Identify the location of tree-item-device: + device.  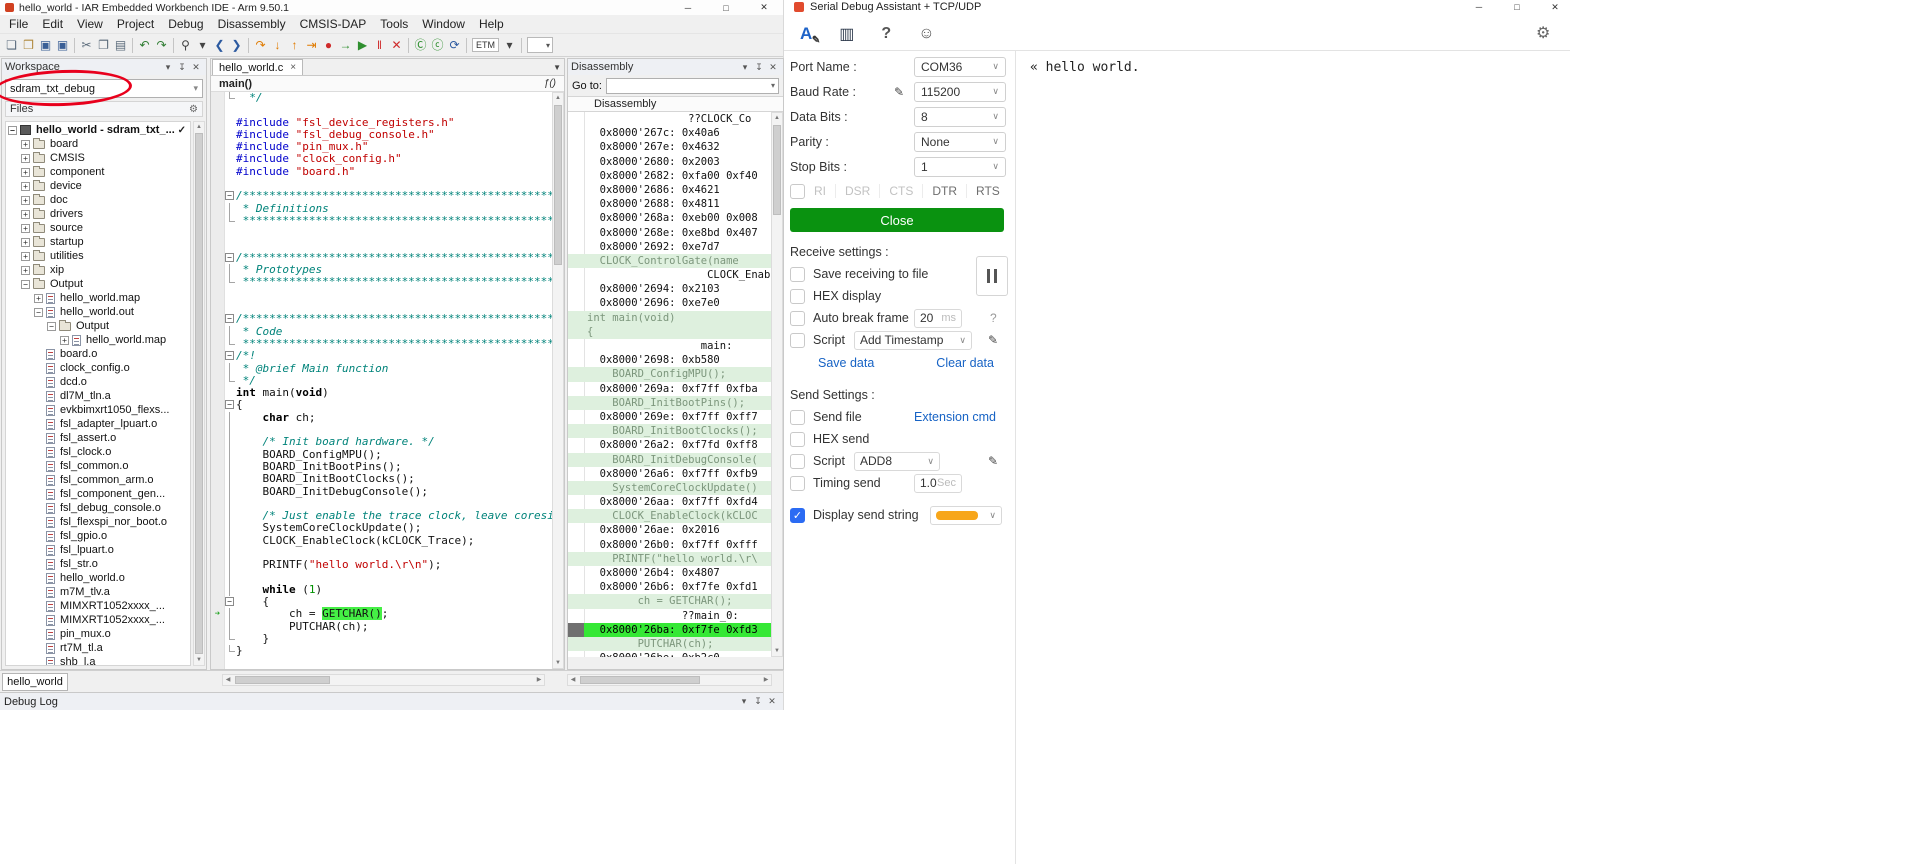
(98, 186).